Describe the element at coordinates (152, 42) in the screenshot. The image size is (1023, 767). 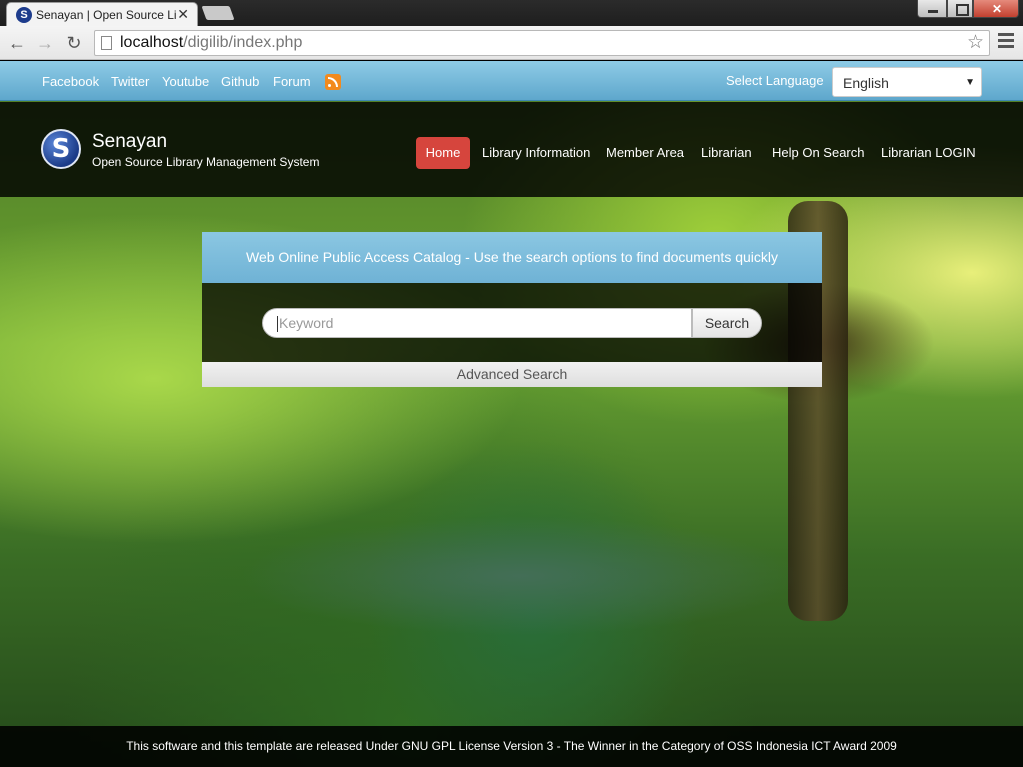
I see `url-host: localhost` at that location.